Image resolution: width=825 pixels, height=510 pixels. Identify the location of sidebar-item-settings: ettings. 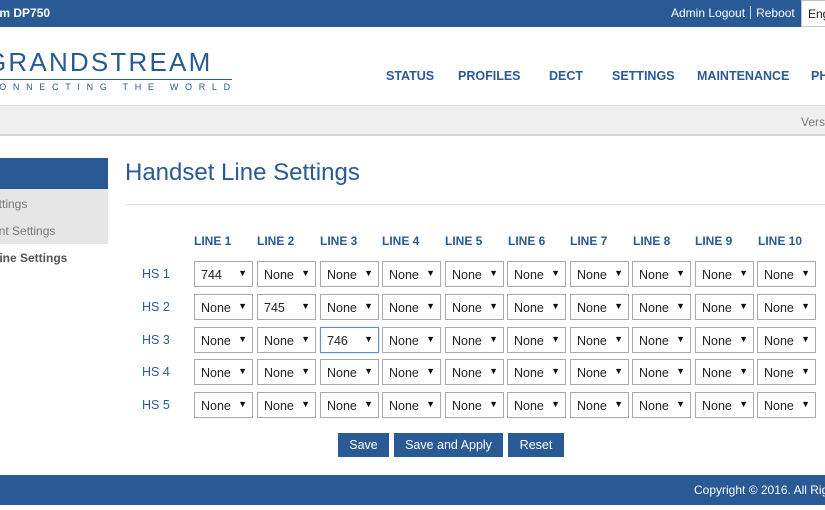
(13, 204).